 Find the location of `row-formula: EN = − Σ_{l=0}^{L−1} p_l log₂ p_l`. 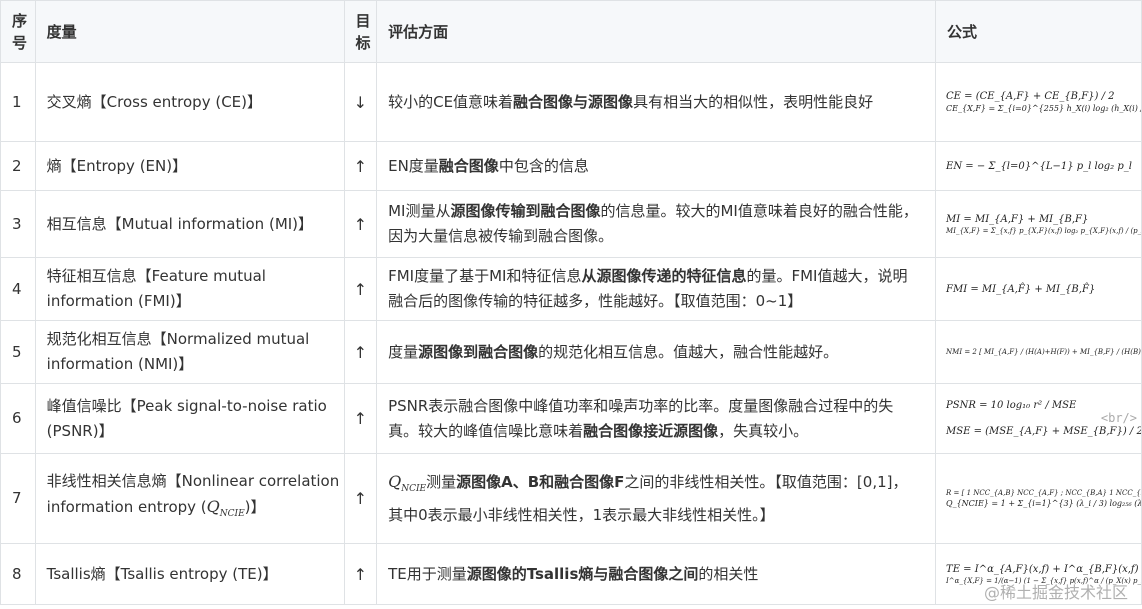

row-formula: EN = − Σ_{l=0}^{L−1} p_l log₂ p_l is located at coordinates (1038, 166).